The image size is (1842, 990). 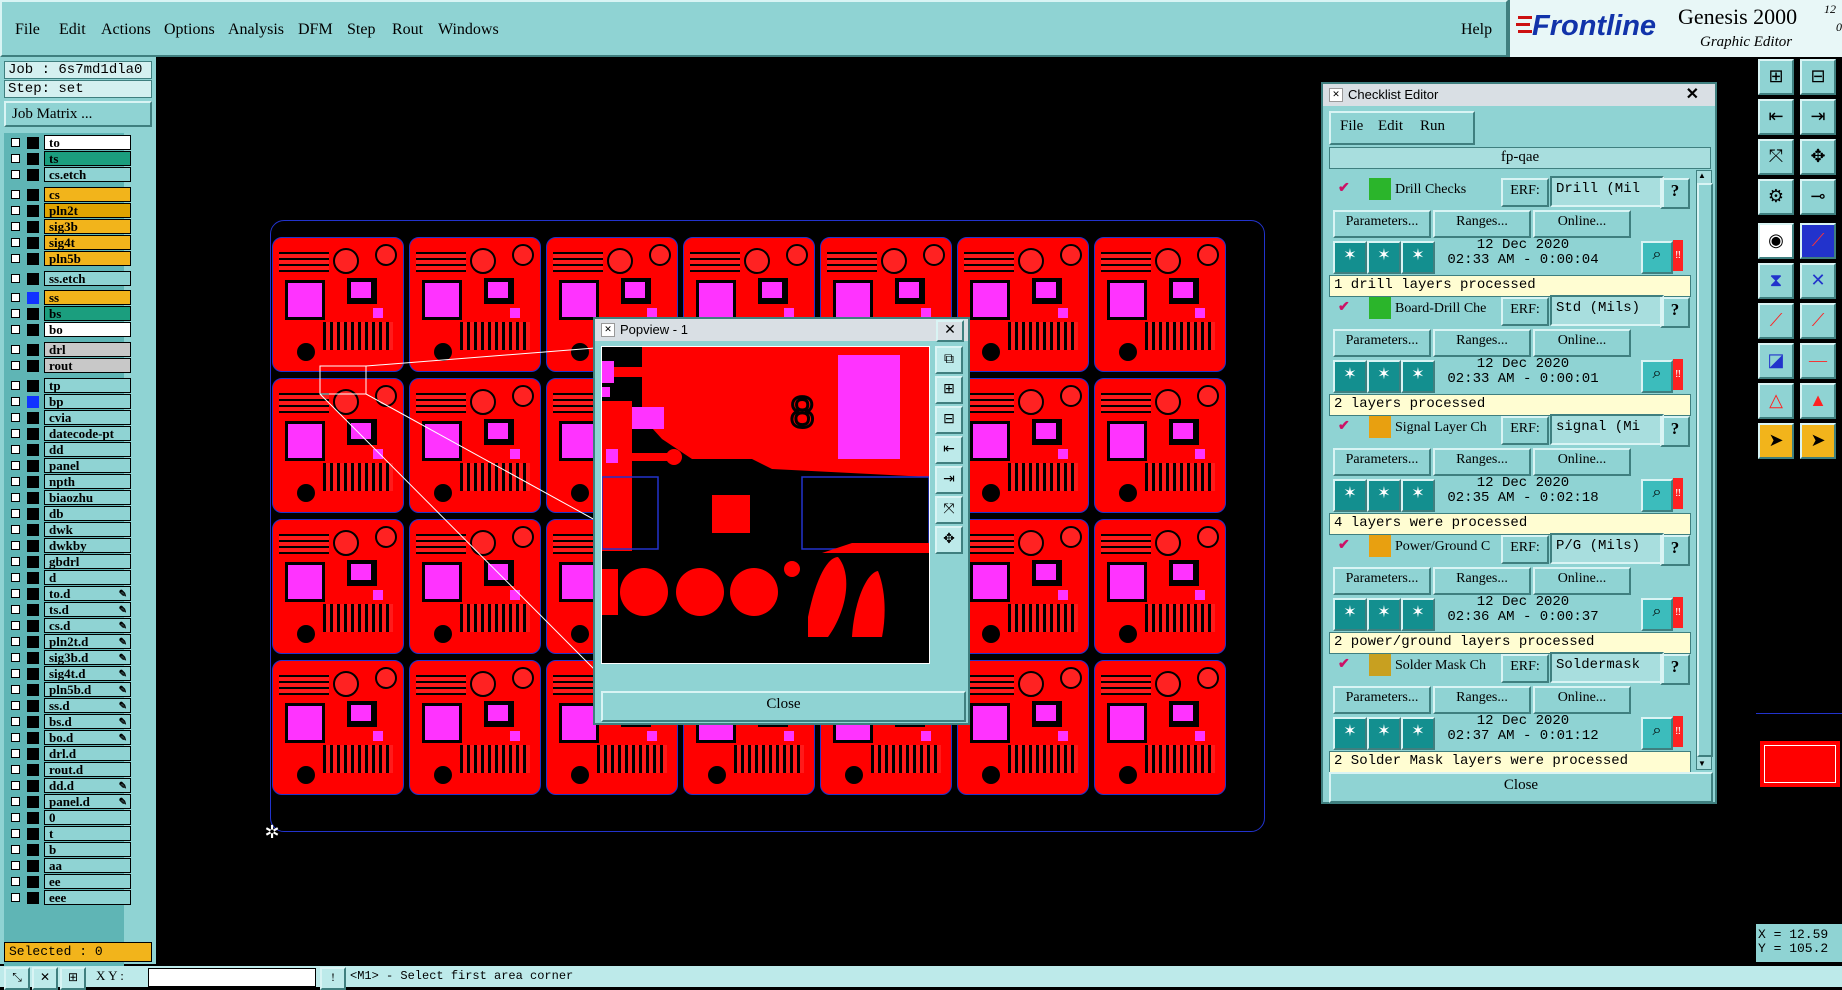 I want to click on layer-name: bo, so click(x=87, y=329).